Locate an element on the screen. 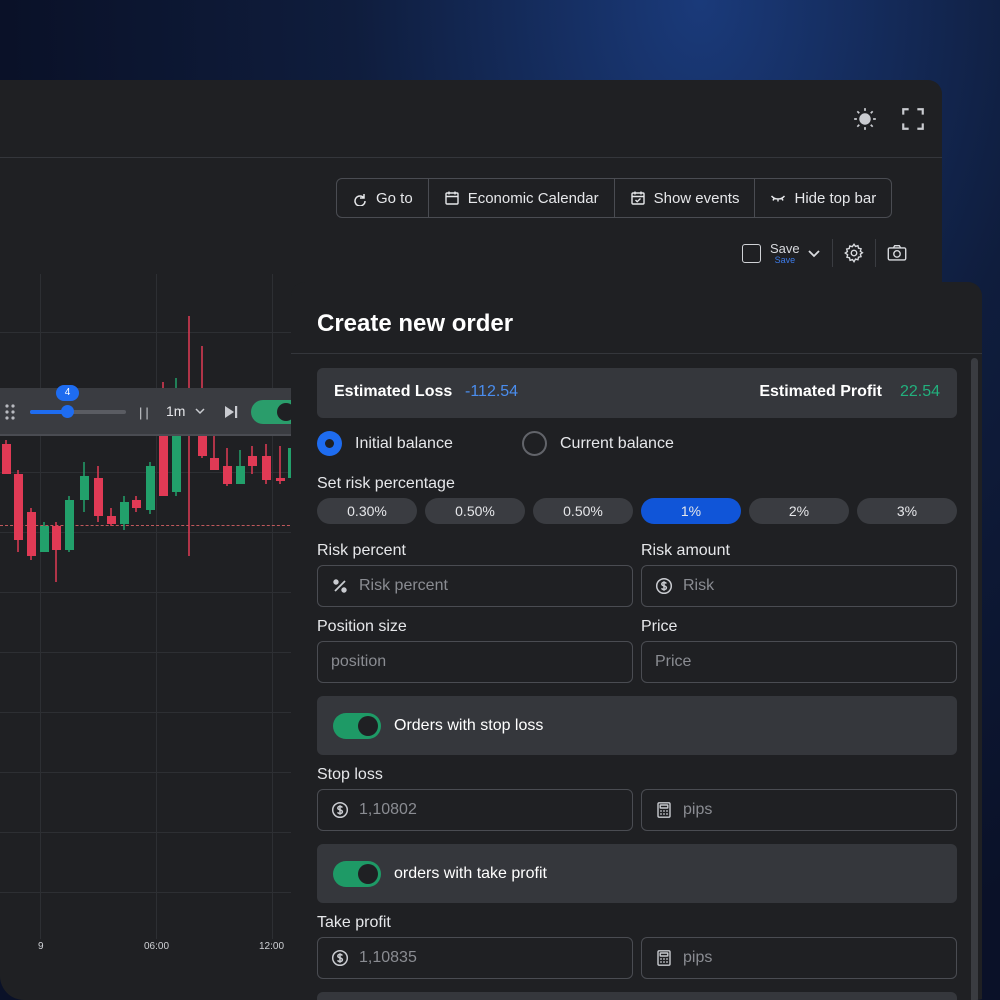  risk-percentage-label: Set risk percentage is located at coordinates (386, 483).